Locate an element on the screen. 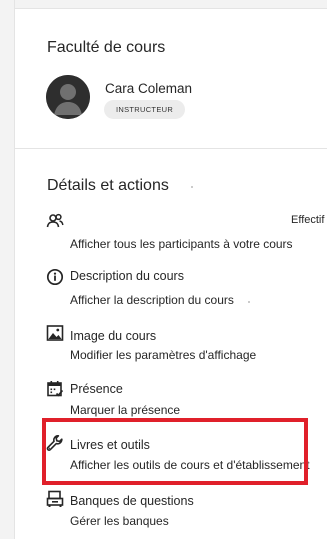 The width and height of the screenshot is (327, 539). question-bank-icon is located at coordinates (55, 499).